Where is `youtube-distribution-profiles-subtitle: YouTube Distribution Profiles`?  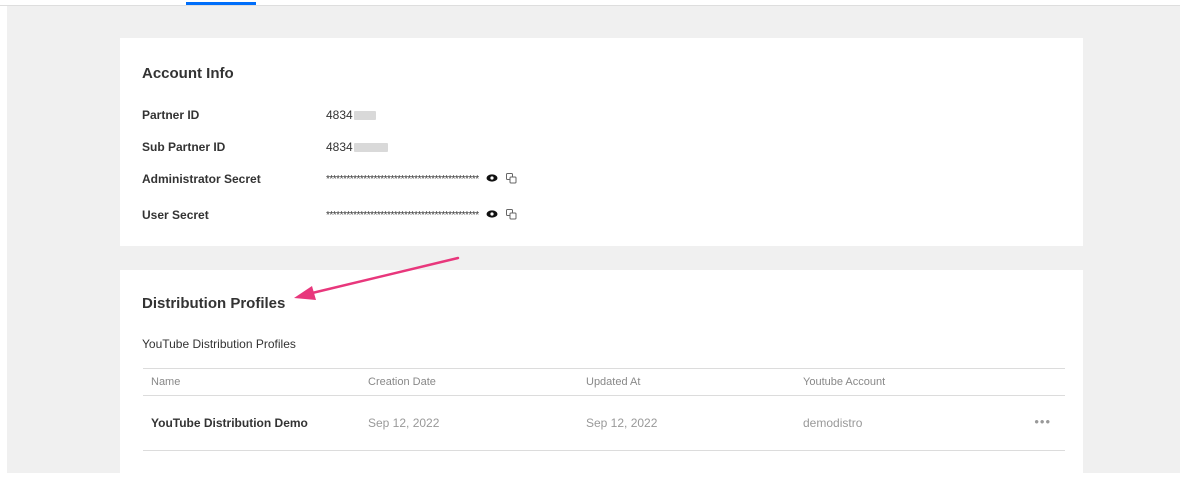 youtube-distribution-profiles-subtitle: YouTube Distribution Profiles is located at coordinates (219, 344).